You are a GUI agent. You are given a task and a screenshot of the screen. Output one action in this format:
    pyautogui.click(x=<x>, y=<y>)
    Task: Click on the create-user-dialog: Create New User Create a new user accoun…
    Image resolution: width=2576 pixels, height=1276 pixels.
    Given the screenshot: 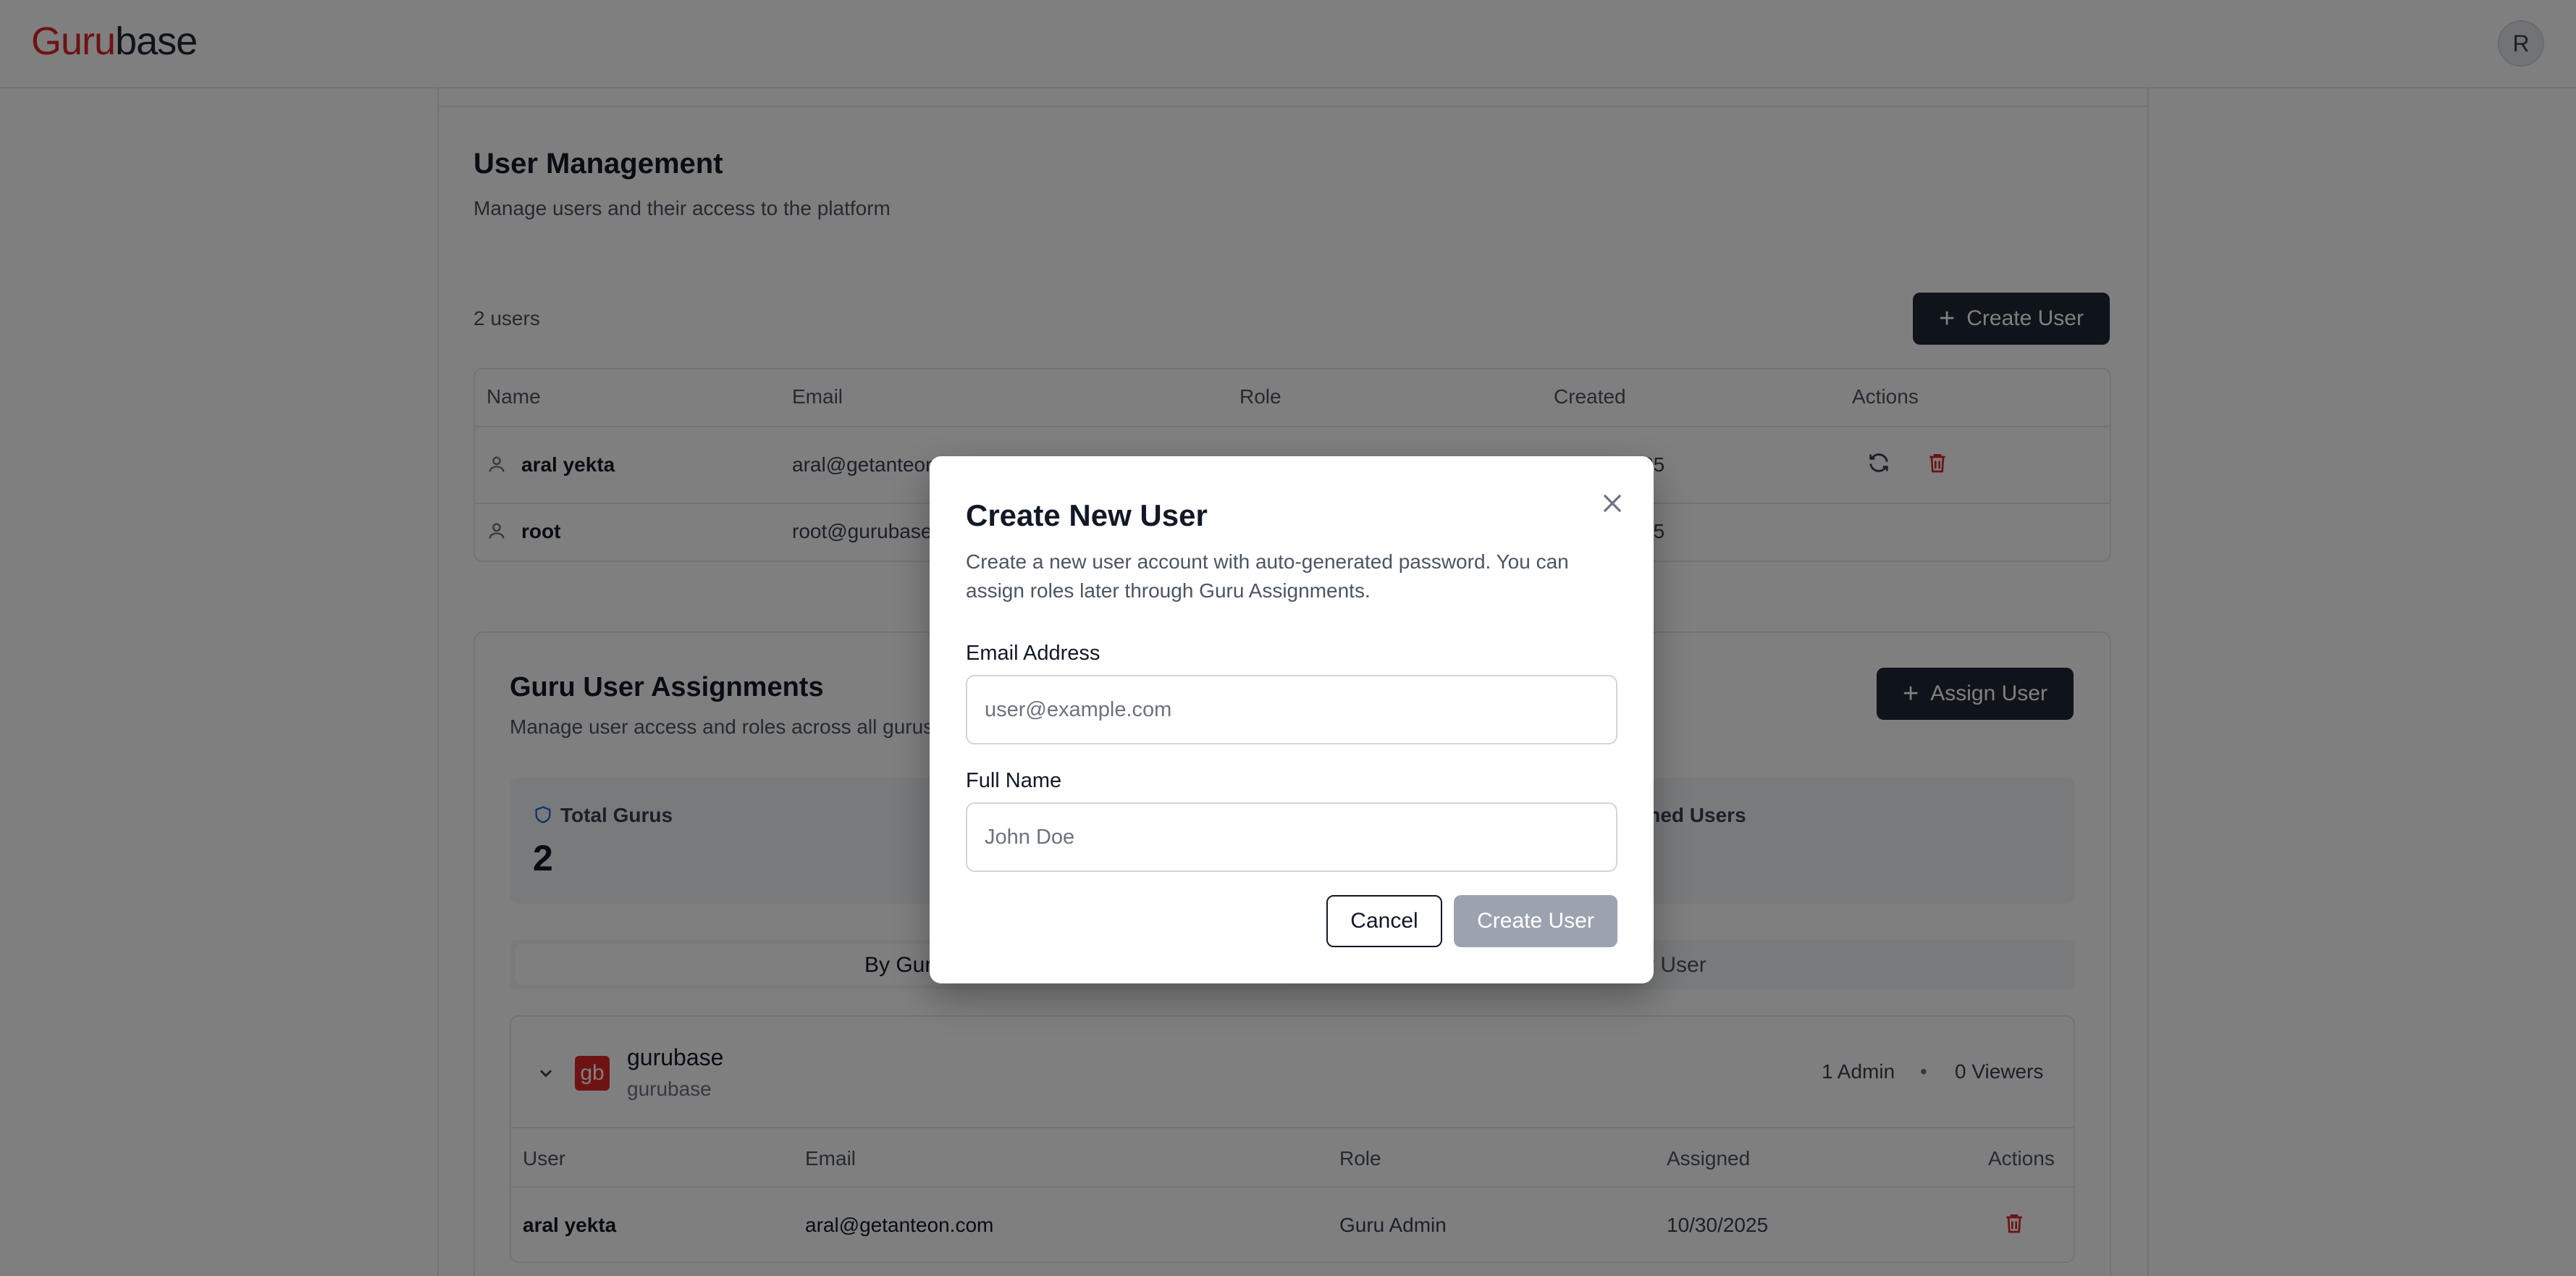 What is the action you would take?
    pyautogui.click(x=1292, y=719)
    